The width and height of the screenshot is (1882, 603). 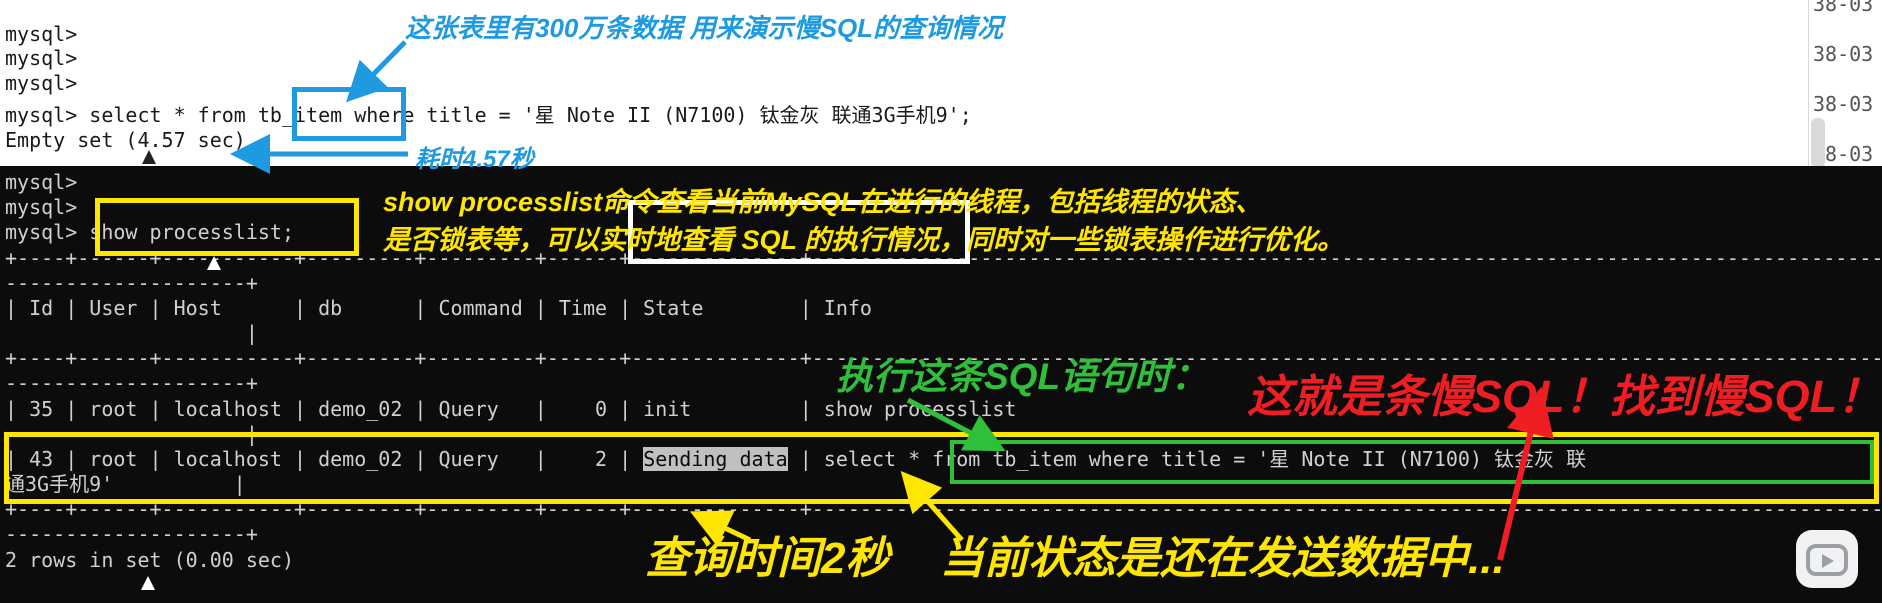 What do you see at coordinates (956, 424) in the screenshot?
I see `green-arrow-to-info` at bounding box center [956, 424].